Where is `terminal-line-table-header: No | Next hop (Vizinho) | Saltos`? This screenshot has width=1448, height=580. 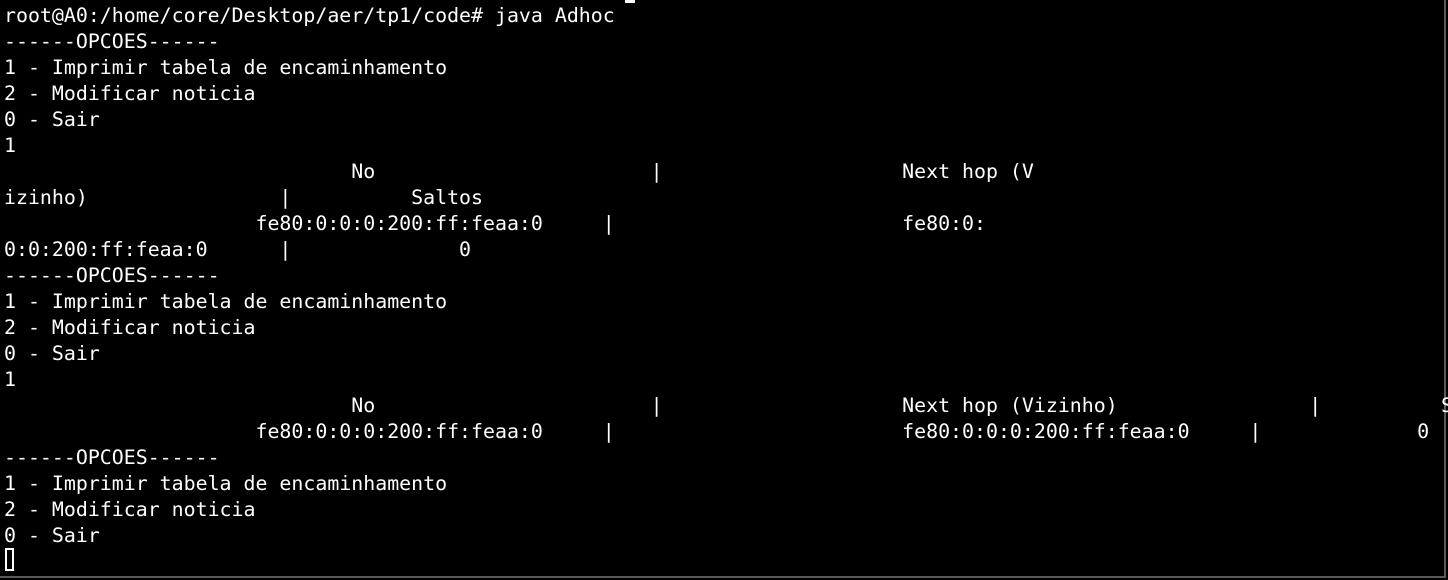
terminal-line-table-header: No | Next hop (Vizinho) | Saltos is located at coordinates (726, 405).